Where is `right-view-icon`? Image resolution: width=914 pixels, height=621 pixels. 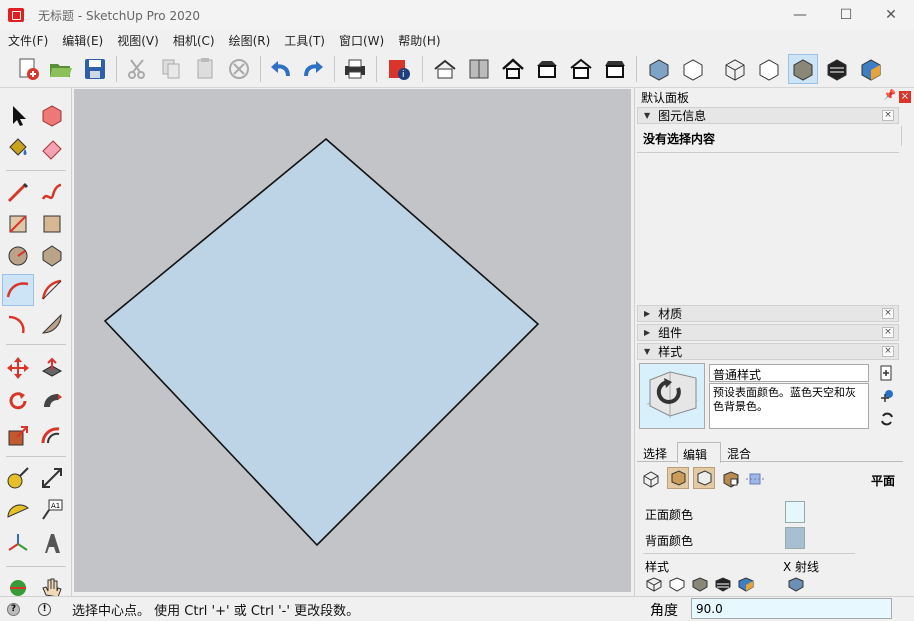
right-view-icon is located at coordinates (615, 69).